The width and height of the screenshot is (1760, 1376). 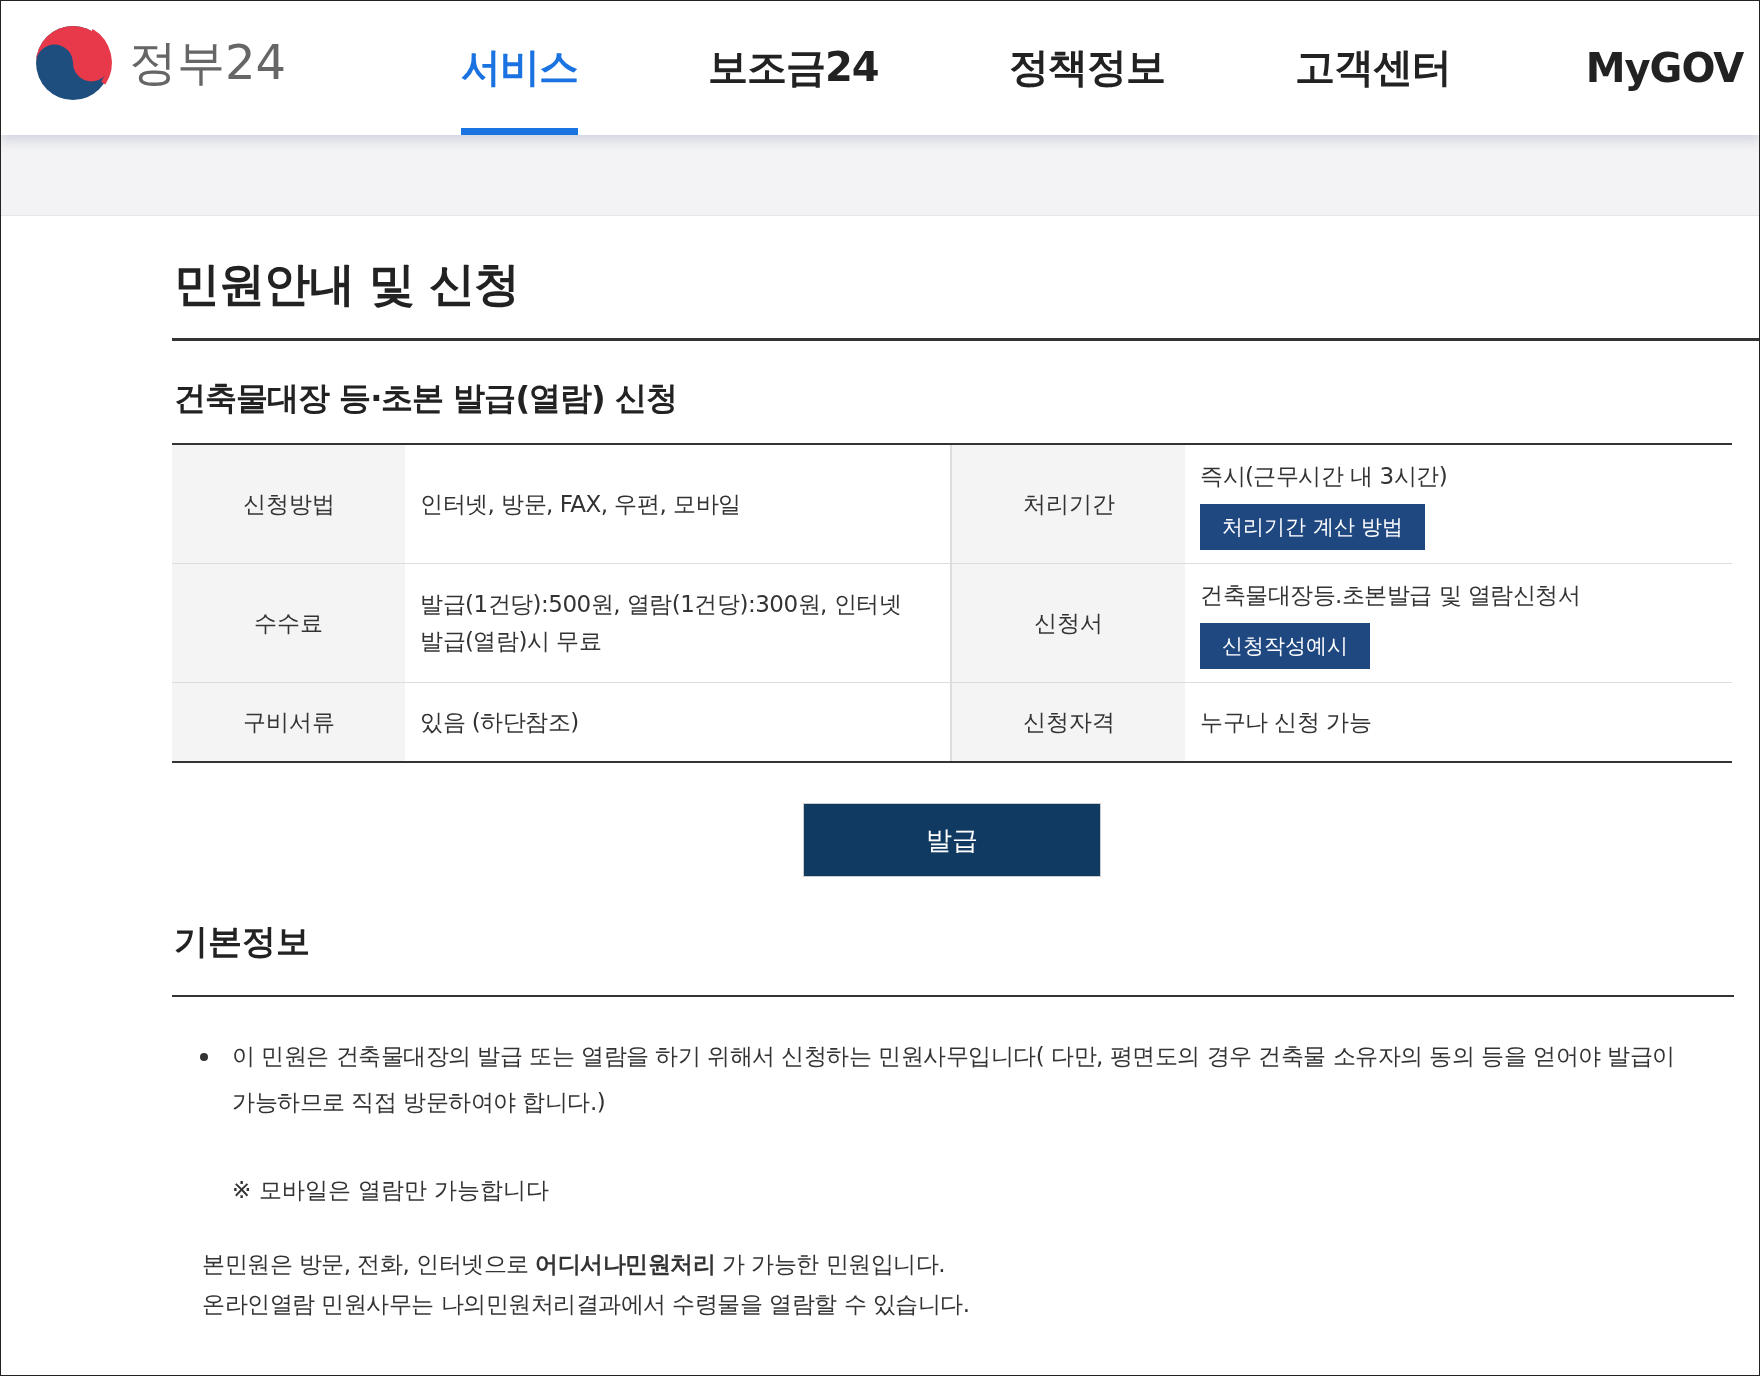 What do you see at coordinates (1086, 68) in the screenshot?
I see `nav-tab: 정책정보` at bounding box center [1086, 68].